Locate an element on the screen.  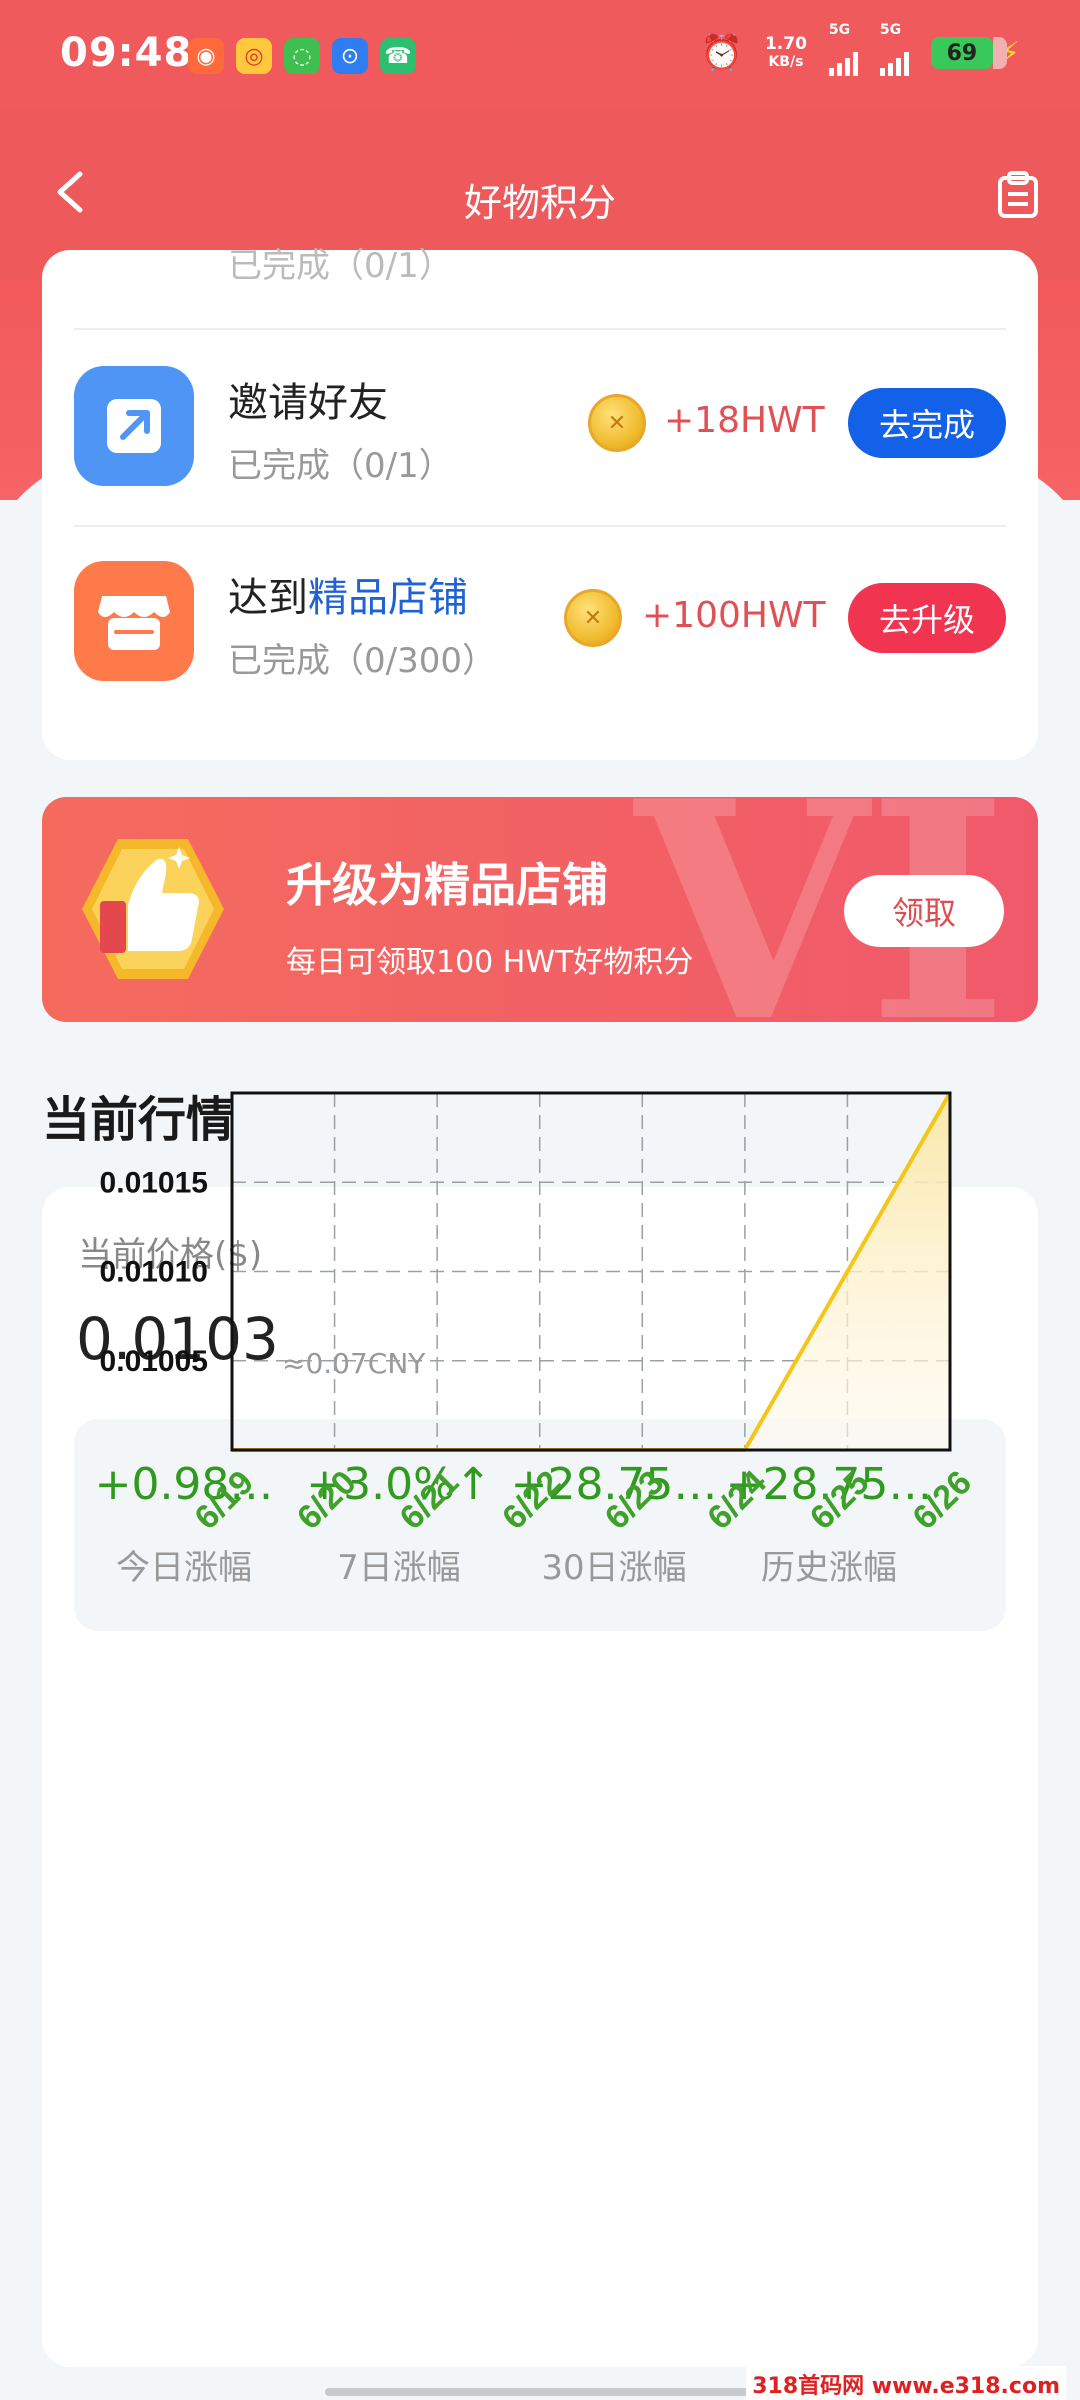
status-right: ⏰ 1.70 KB/s 5G 5G 69 ⚡ is located at coordinates (860, 49).